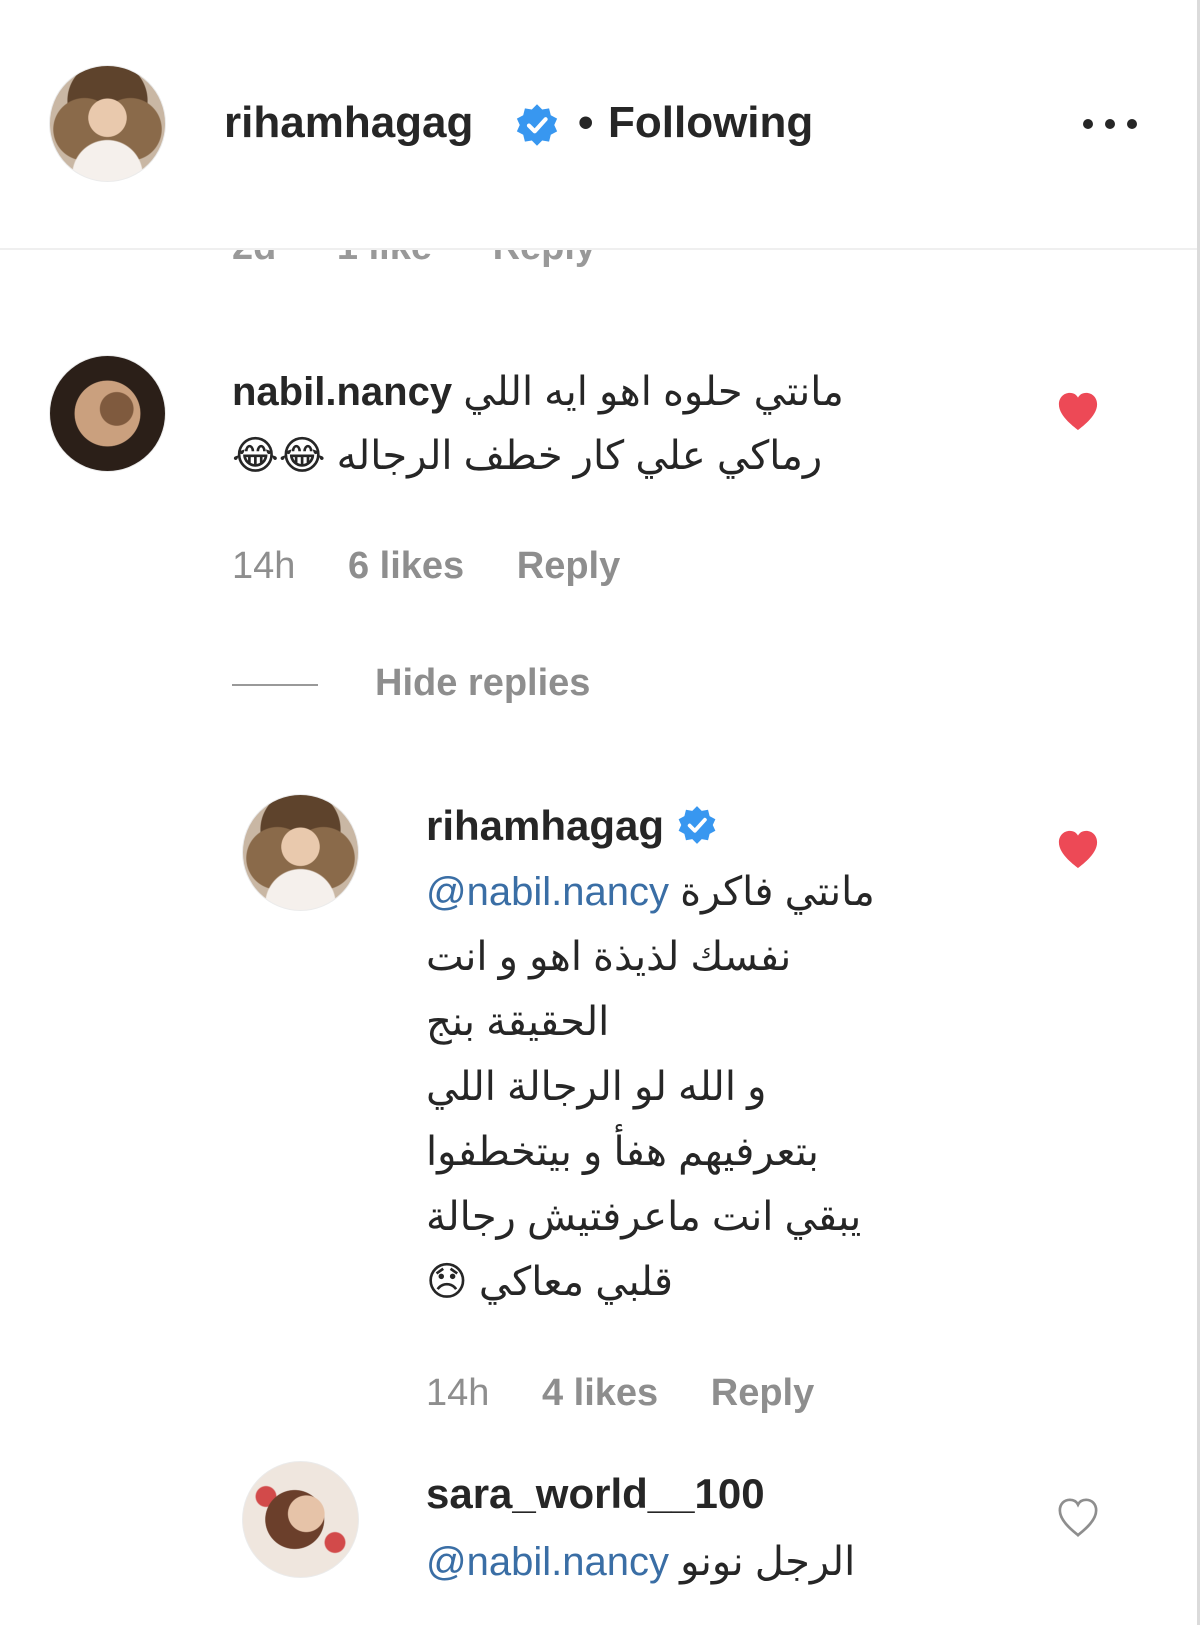 This screenshot has width=1200, height=1625. I want to click on header-avatar, so click(107, 123).